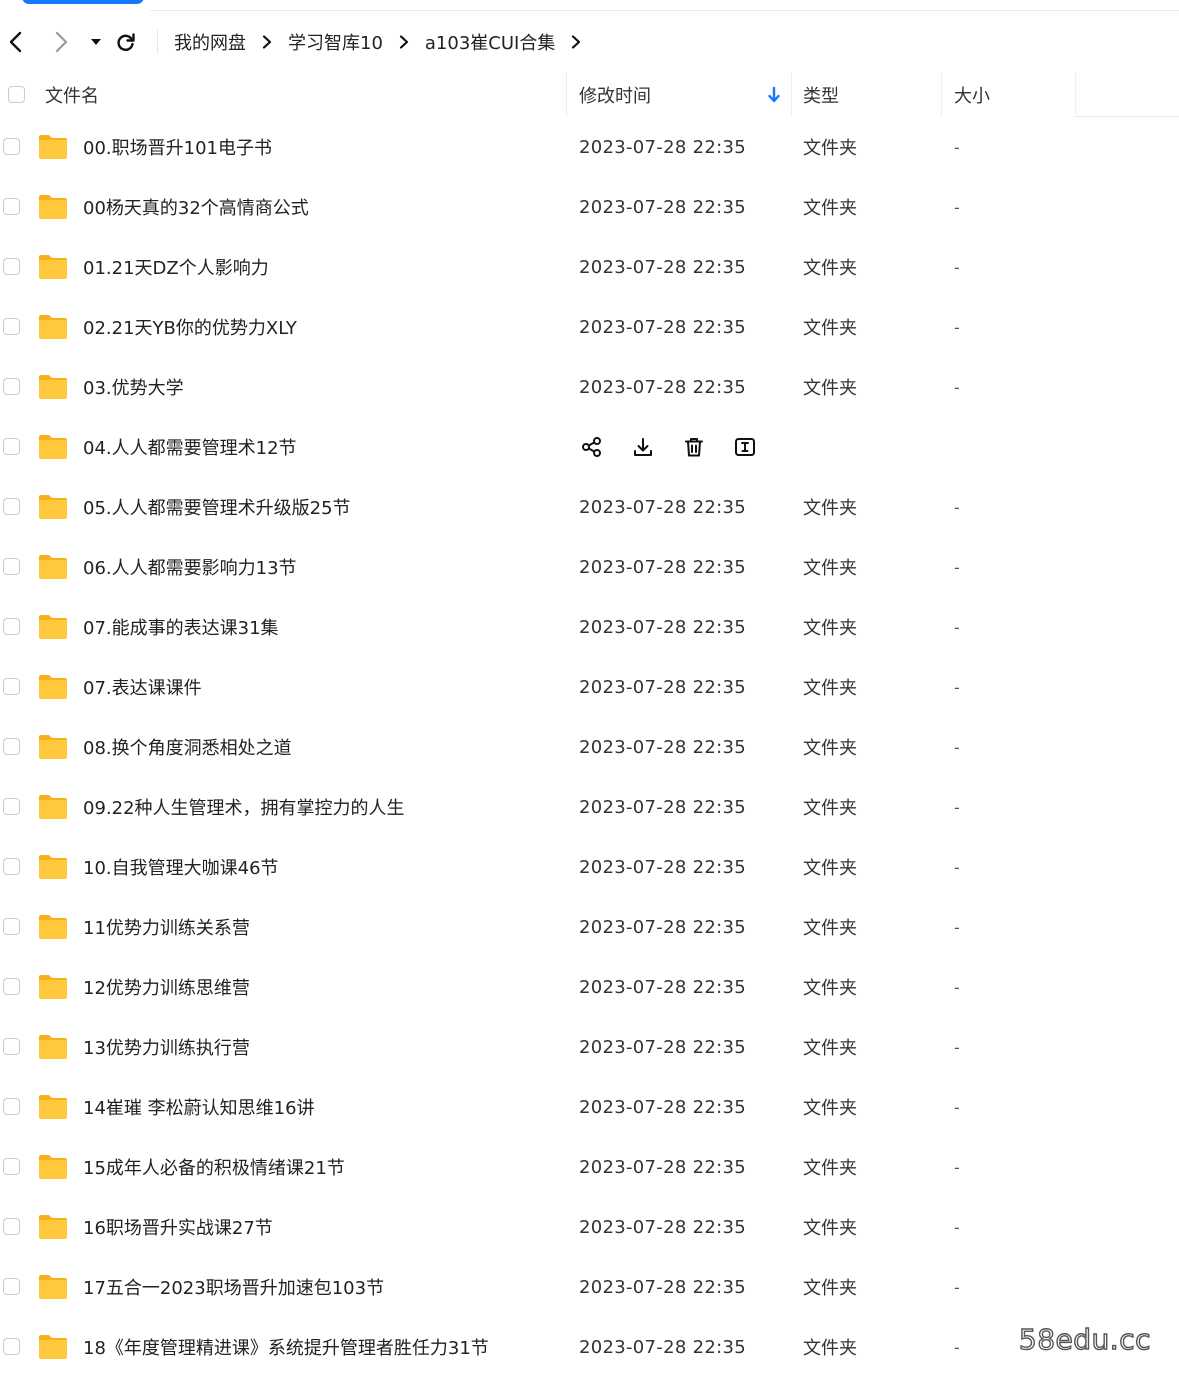 This screenshot has height=1378, width=1179. What do you see at coordinates (16, 42) in the screenshot?
I see `back-icon` at bounding box center [16, 42].